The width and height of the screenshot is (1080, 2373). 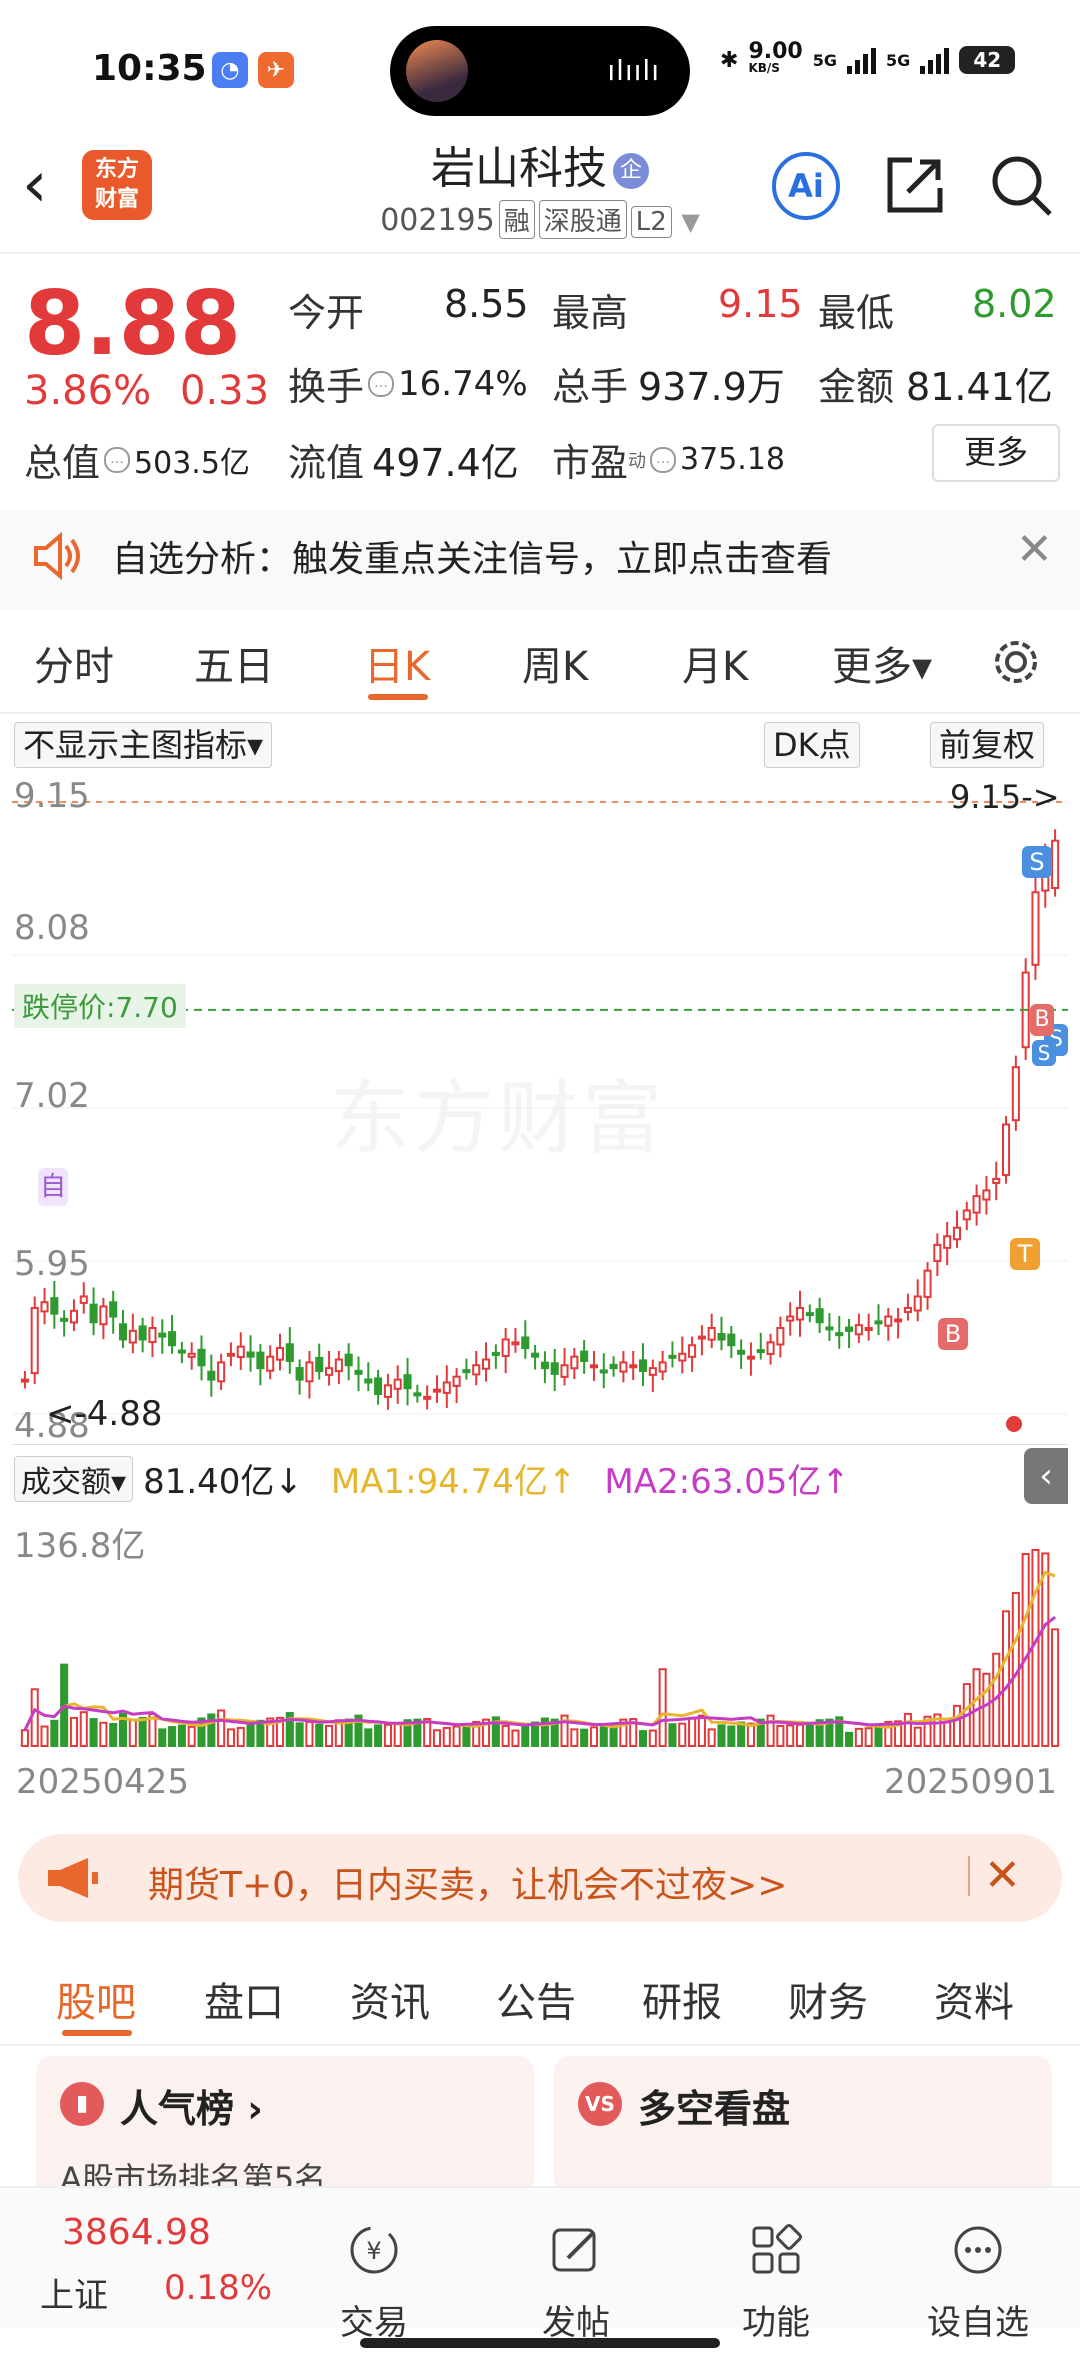 What do you see at coordinates (776, 2323) in the screenshot?
I see `functions-label: 功能` at bounding box center [776, 2323].